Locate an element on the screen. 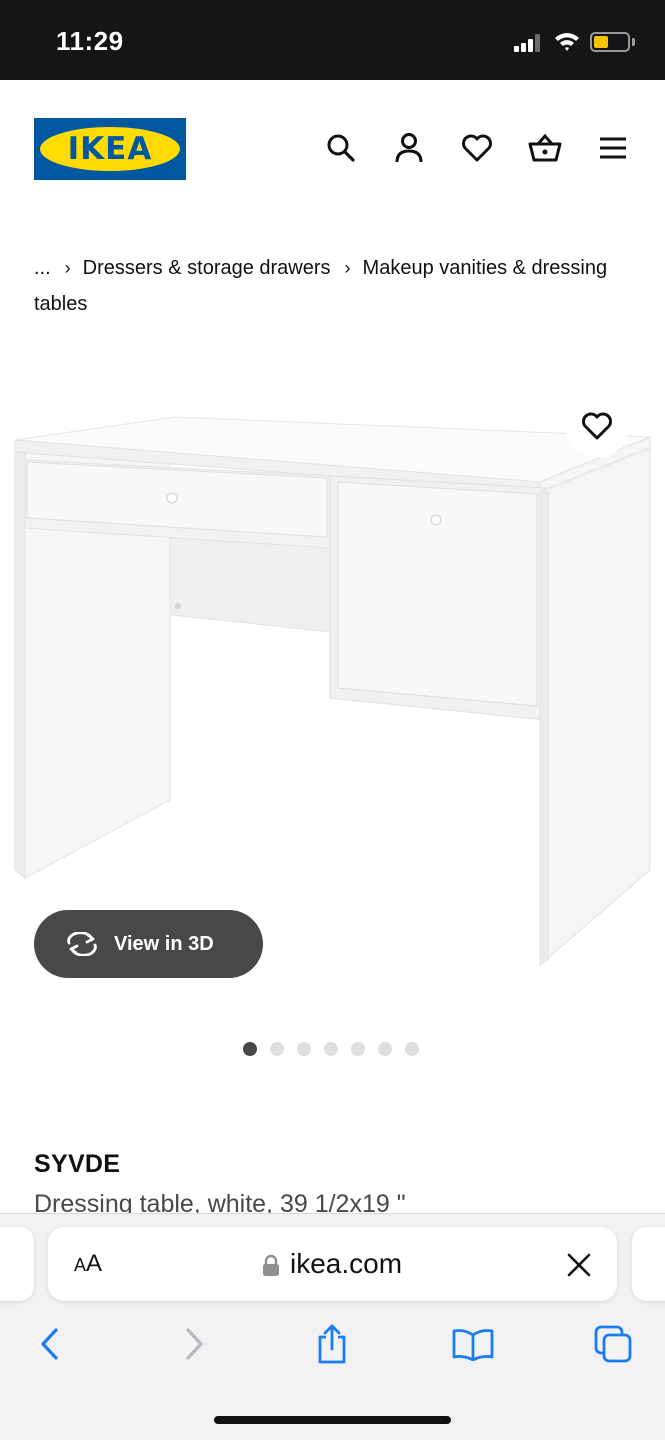 The height and width of the screenshot is (1440, 665). ikea-logo: IKEA is located at coordinates (110, 149).